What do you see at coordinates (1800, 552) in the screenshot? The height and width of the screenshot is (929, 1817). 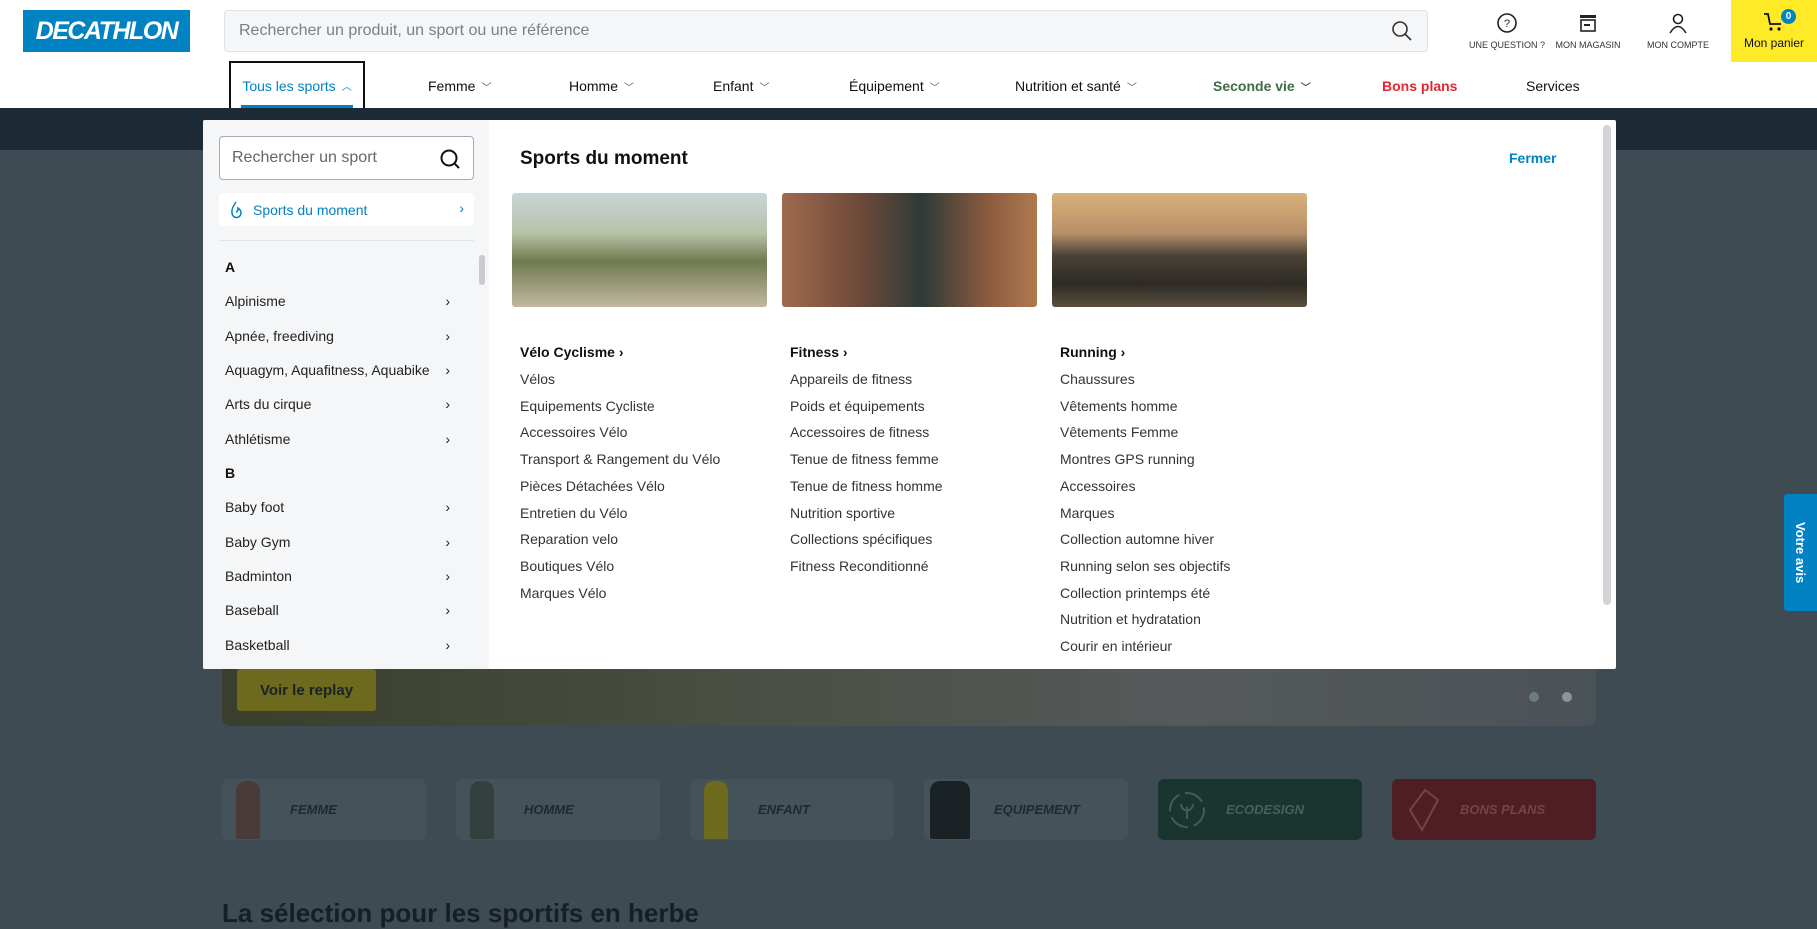 I see `feedback-tab: Votre avis` at bounding box center [1800, 552].